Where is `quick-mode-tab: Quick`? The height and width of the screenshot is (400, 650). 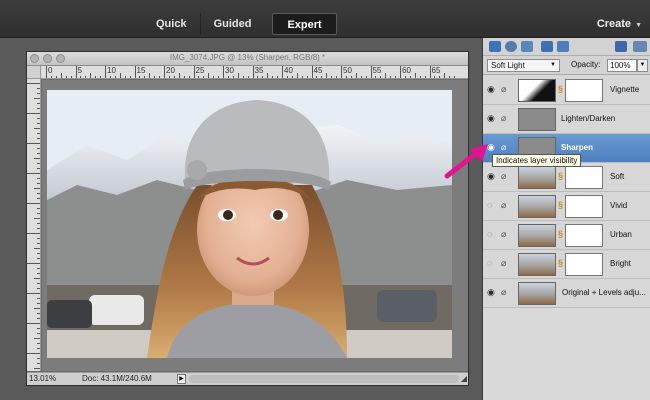 quick-mode-tab: Quick is located at coordinates (172, 24).